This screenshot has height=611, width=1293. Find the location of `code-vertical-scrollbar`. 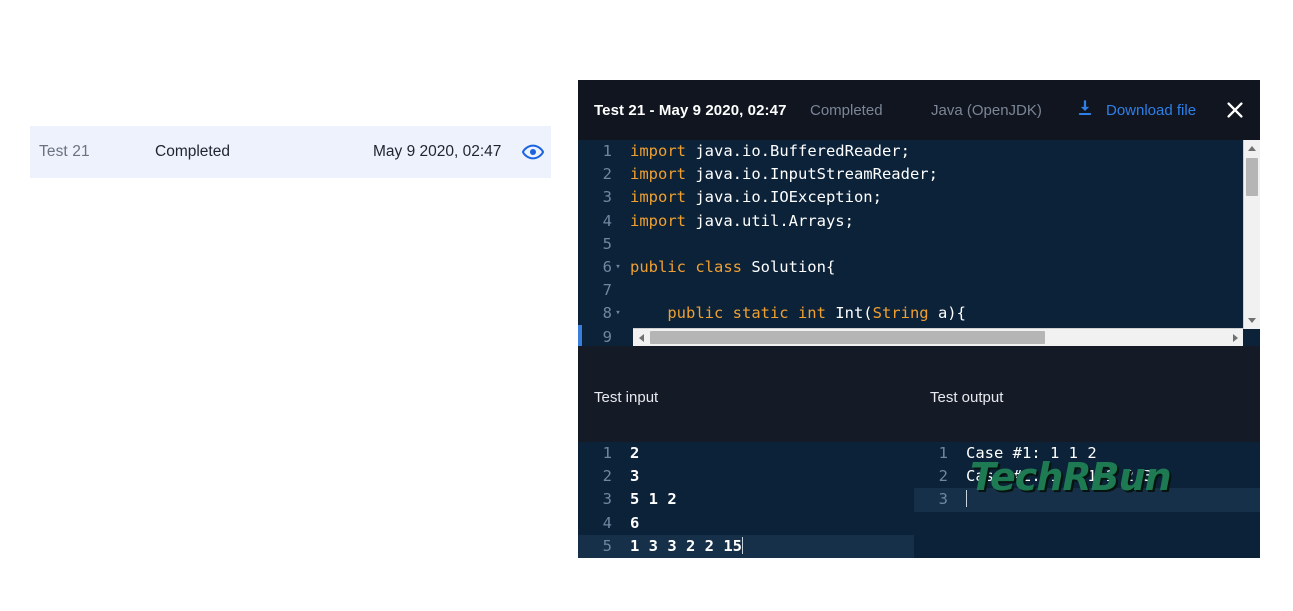

code-vertical-scrollbar is located at coordinates (1251, 234).